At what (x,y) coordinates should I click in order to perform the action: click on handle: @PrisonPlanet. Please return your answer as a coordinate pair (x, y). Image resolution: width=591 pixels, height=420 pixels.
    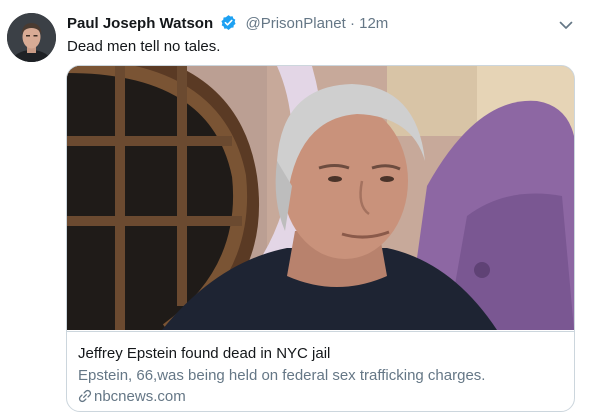
    Looking at the image, I should click on (295, 23).